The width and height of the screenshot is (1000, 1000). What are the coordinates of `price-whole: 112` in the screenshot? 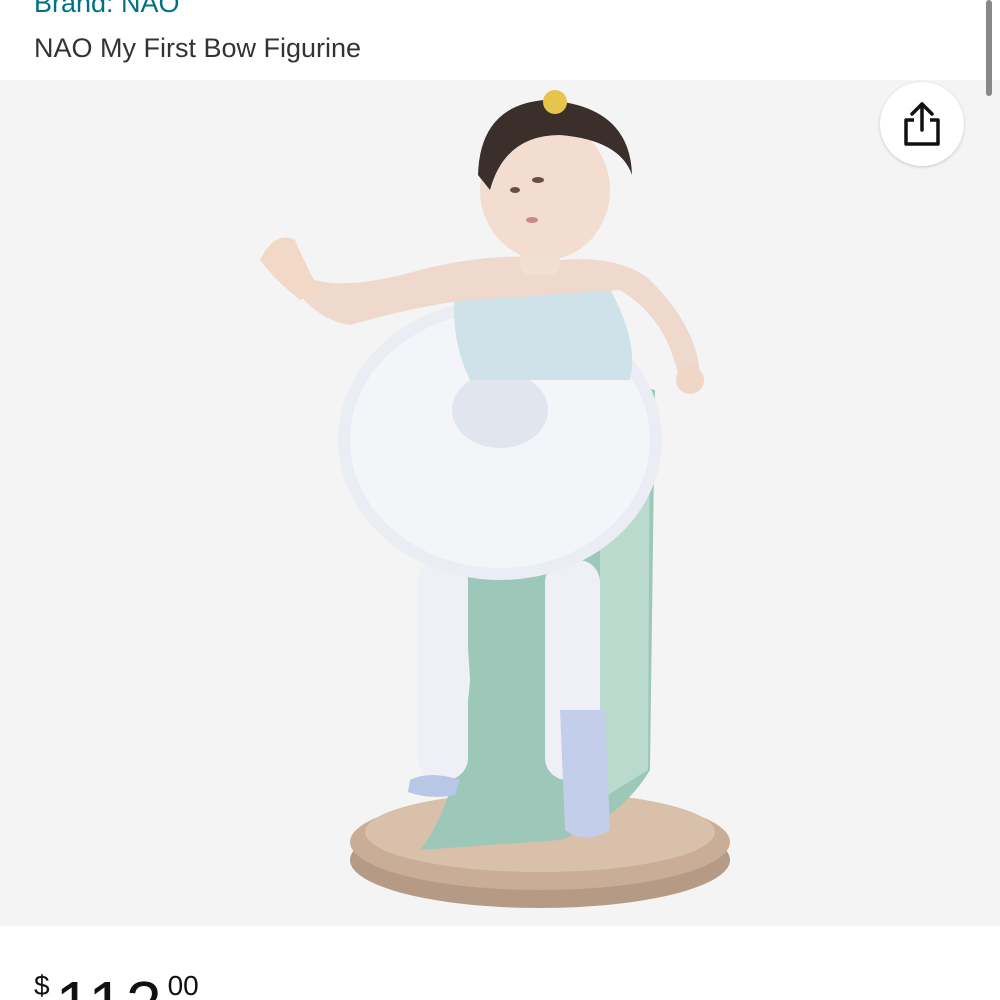 It's located at (110, 986).